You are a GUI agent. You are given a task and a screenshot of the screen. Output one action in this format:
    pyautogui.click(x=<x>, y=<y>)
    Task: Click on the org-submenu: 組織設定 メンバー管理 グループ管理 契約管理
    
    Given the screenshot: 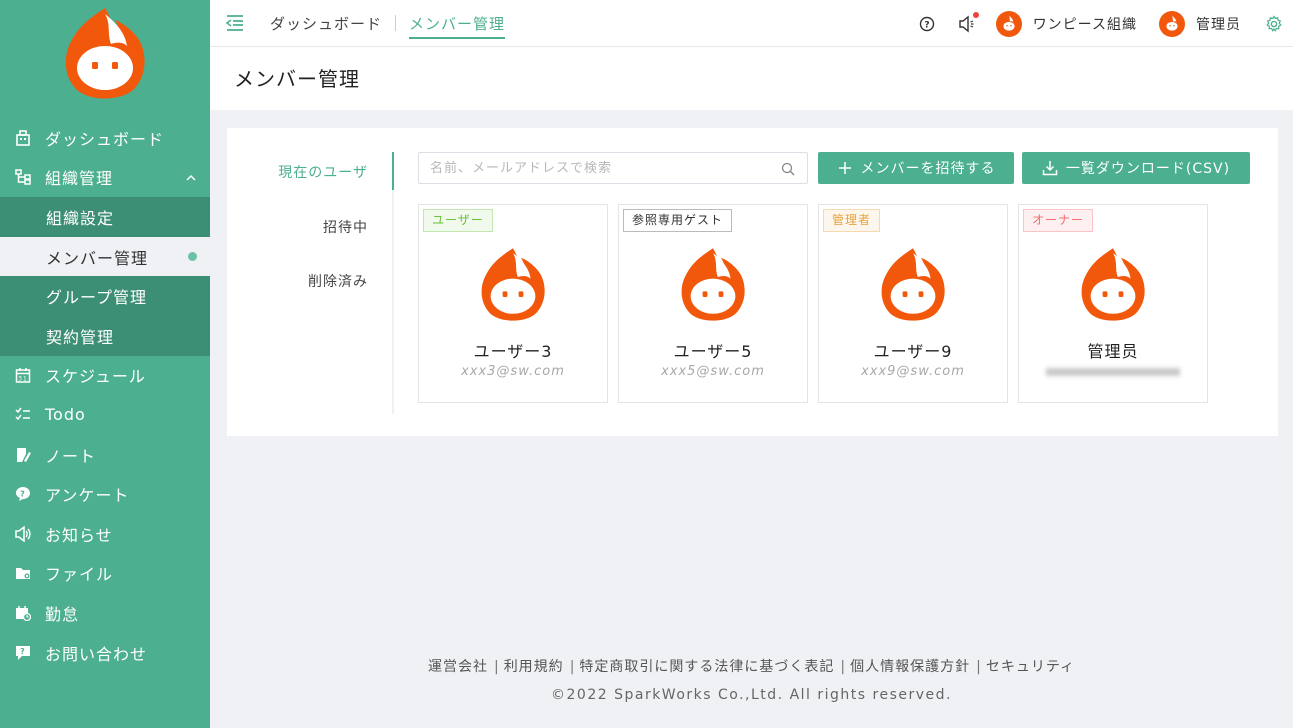 What is the action you would take?
    pyautogui.click(x=105, y=276)
    